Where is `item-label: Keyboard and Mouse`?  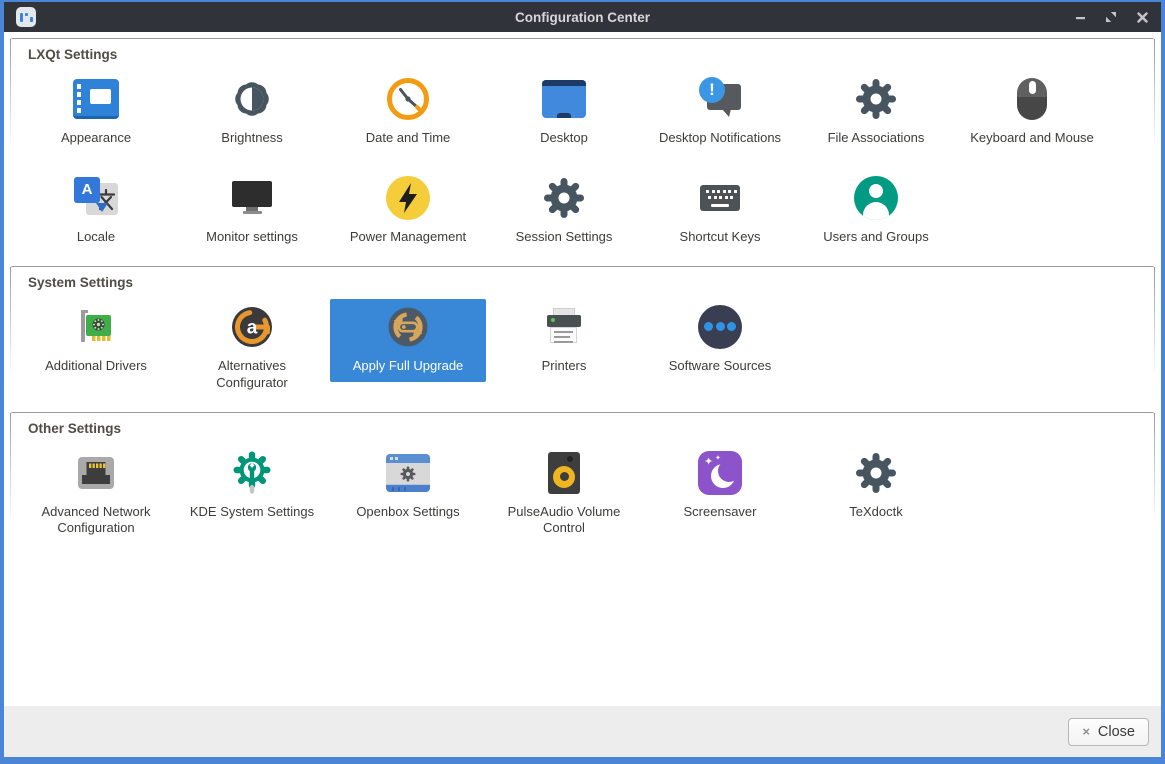 item-label: Keyboard and Mouse is located at coordinates (1032, 137).